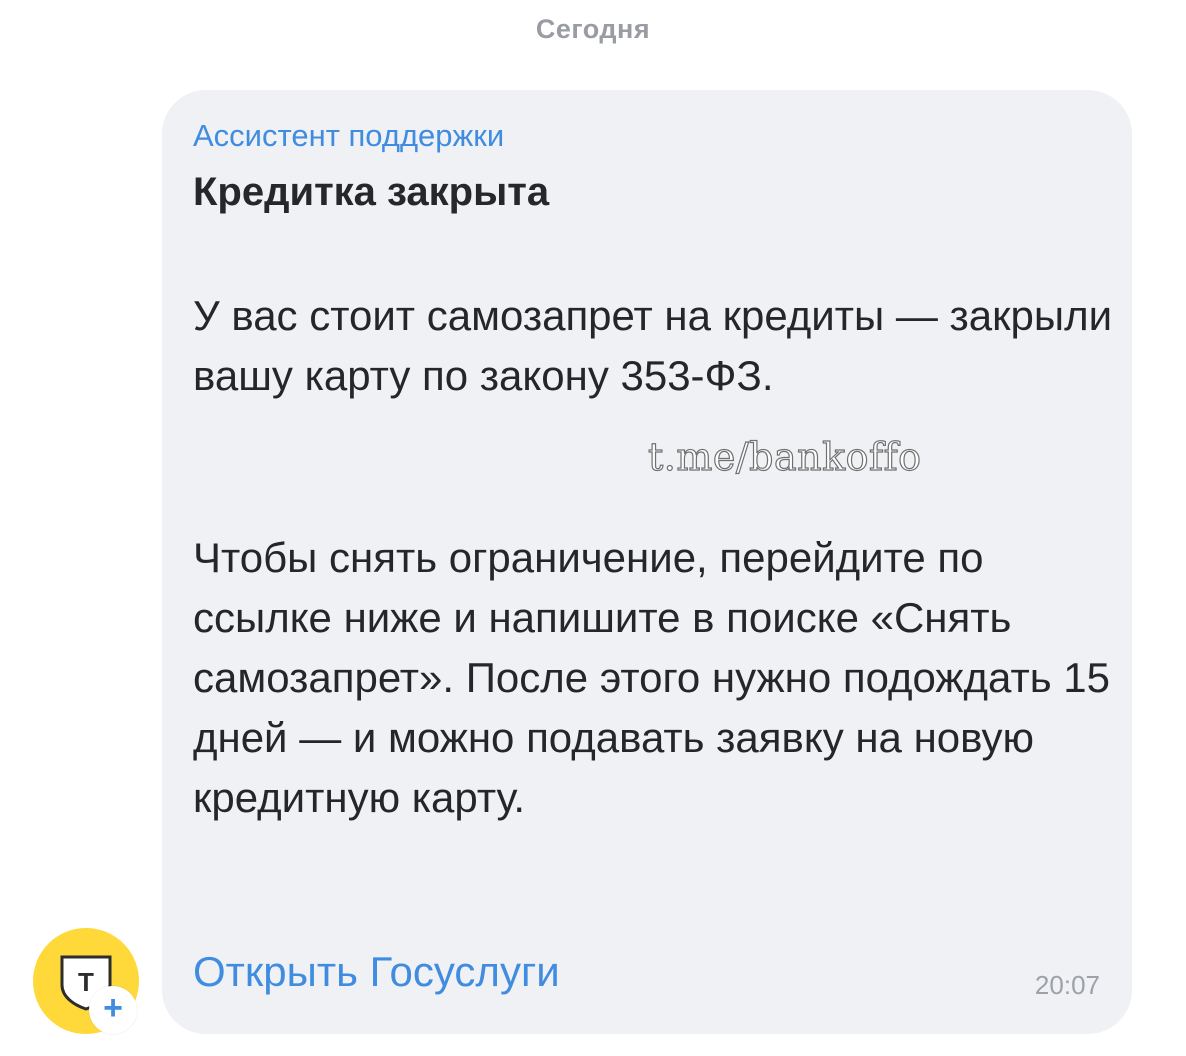  What do you see at coordinates (86, 981) in the screenshot?
I see `avatar: Т +` at bounding box center [86, 981].